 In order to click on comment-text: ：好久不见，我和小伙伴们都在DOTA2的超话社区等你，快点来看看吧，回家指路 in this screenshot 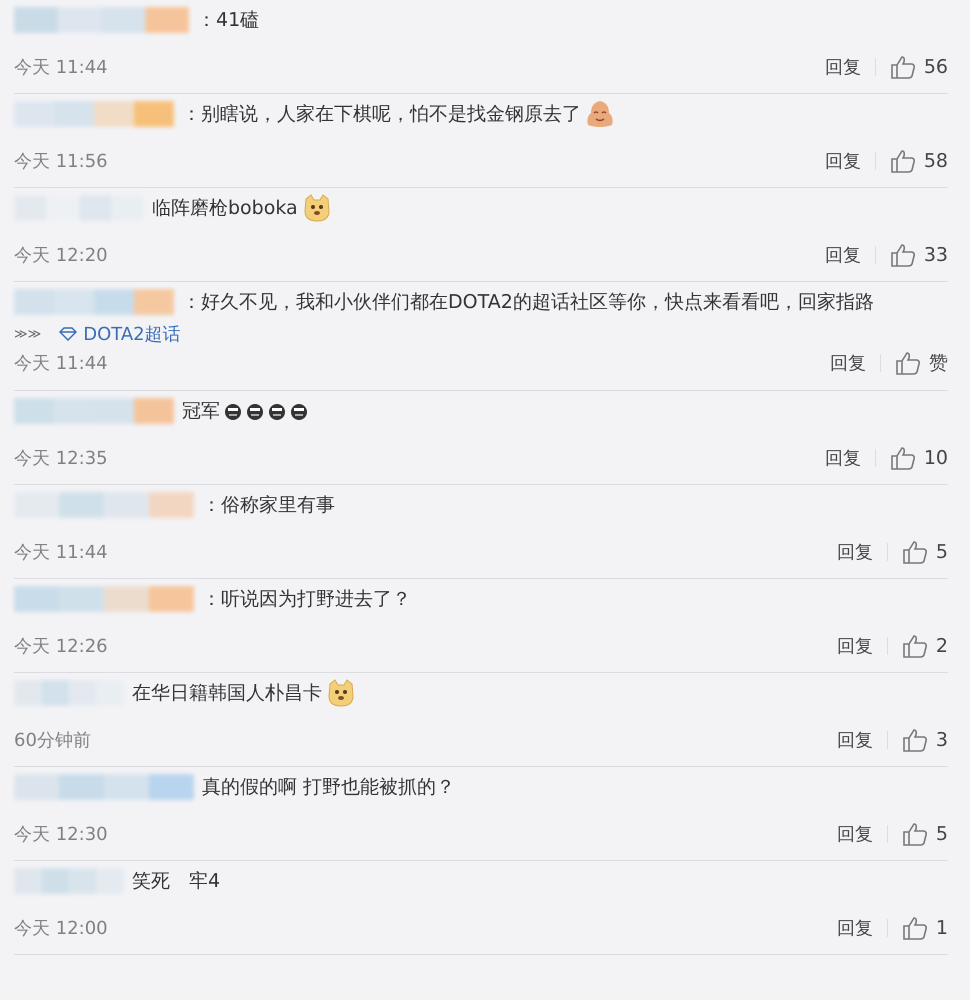, I will do `click(528, 302)`.